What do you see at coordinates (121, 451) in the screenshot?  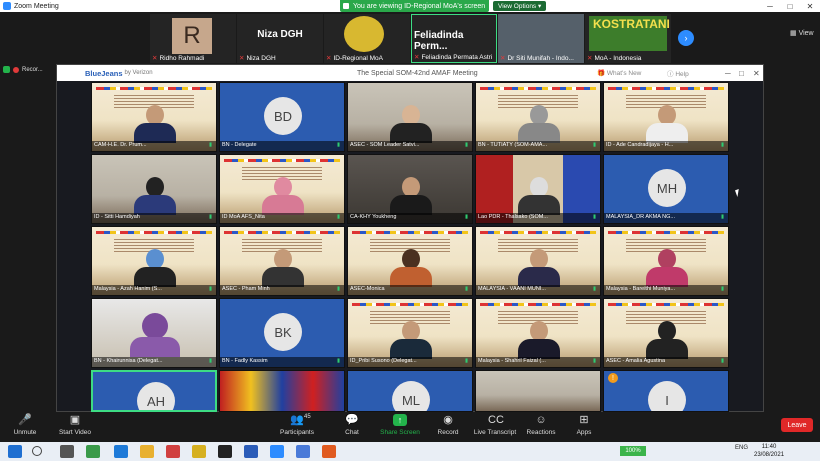 I see `edge-icon` at bounding box center [121, 451].